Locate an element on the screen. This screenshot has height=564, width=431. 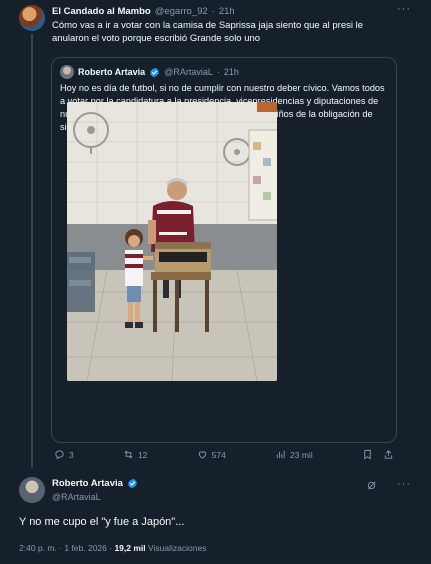
reply-button: 3 is located at coordinates (64, 454).